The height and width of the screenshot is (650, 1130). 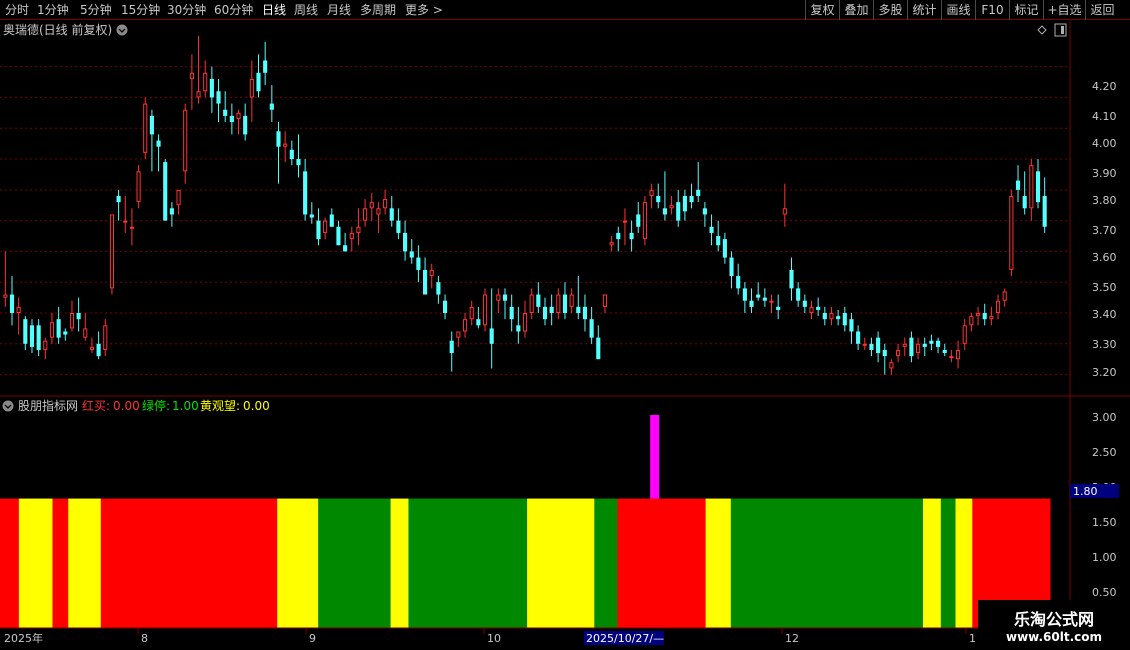 What do you see at coordinates (8, 406) in the screenshot?
I see `indicator-dropdown-icon` at bounding box center [8, 406].